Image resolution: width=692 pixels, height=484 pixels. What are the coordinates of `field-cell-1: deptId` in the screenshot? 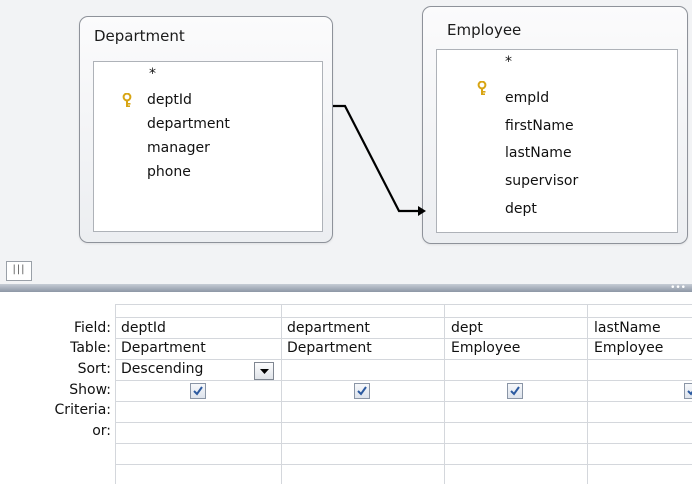 It's located at (200, 328).